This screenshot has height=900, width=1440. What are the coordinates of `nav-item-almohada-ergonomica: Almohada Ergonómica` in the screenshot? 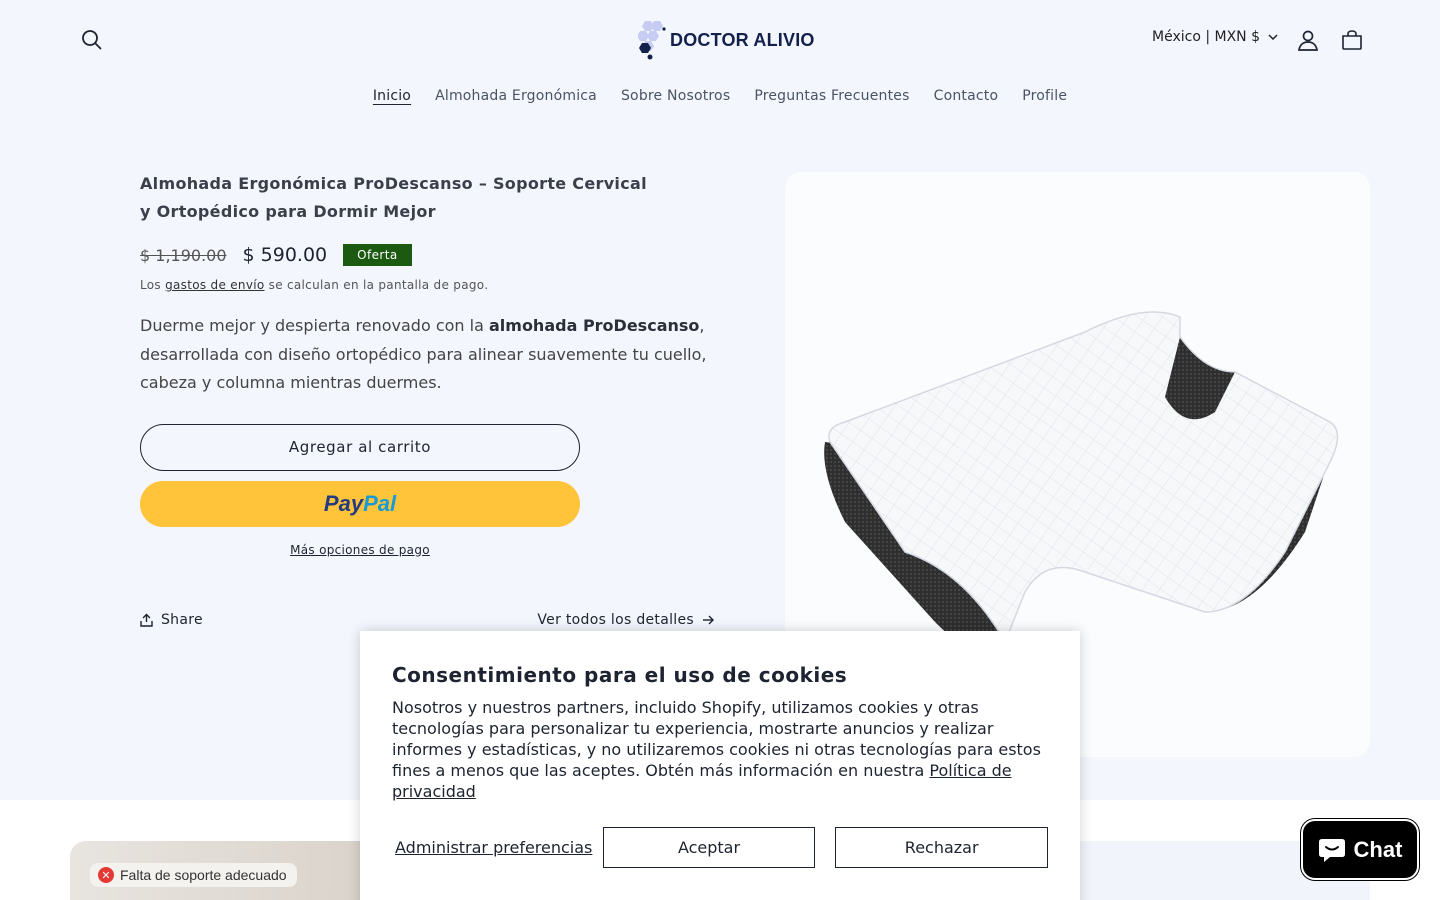 It's located at (516, 96).